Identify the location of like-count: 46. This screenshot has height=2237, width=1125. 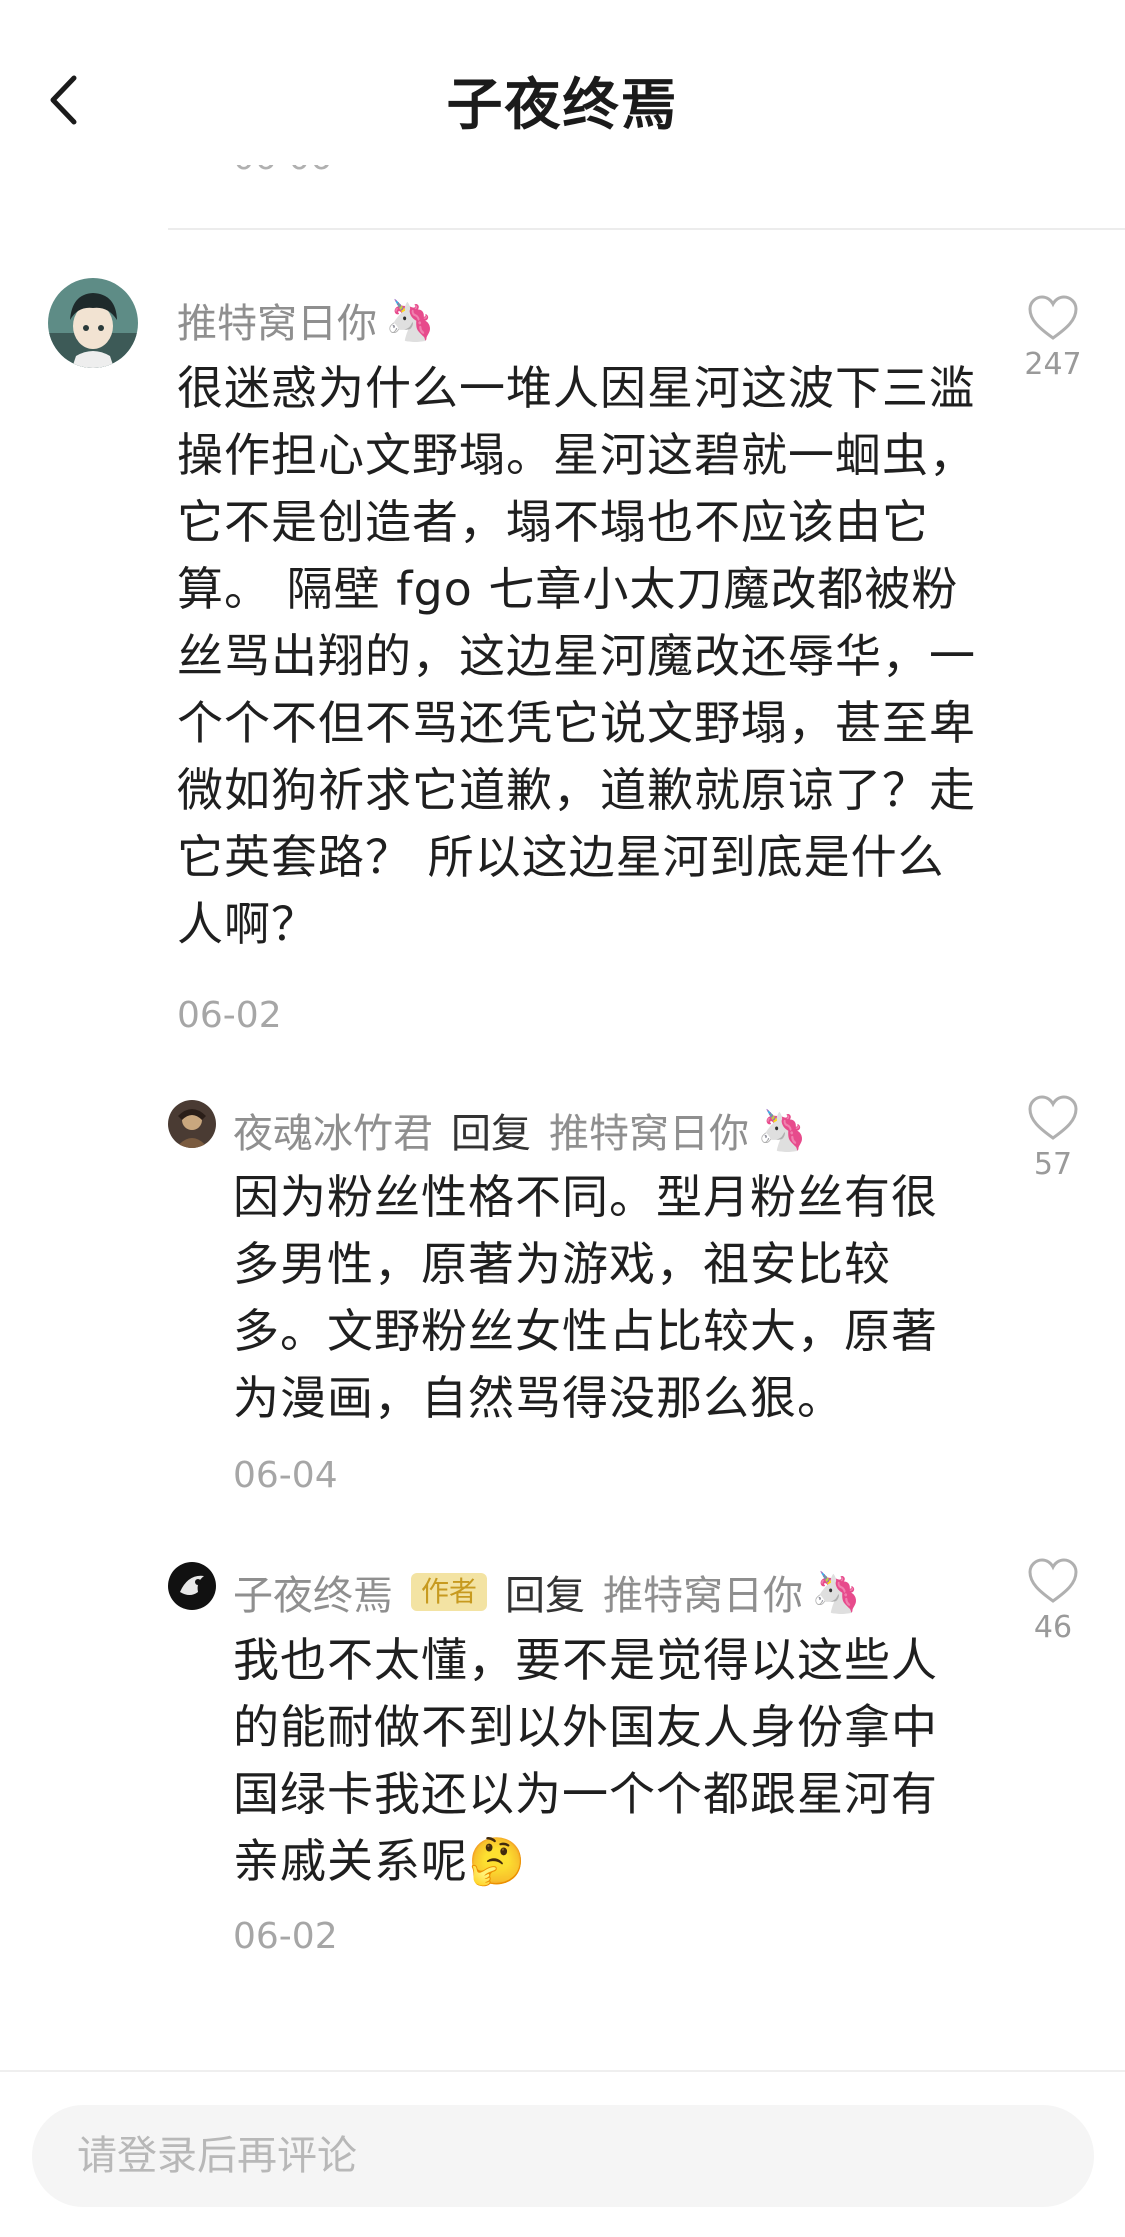
(1053, 1627).